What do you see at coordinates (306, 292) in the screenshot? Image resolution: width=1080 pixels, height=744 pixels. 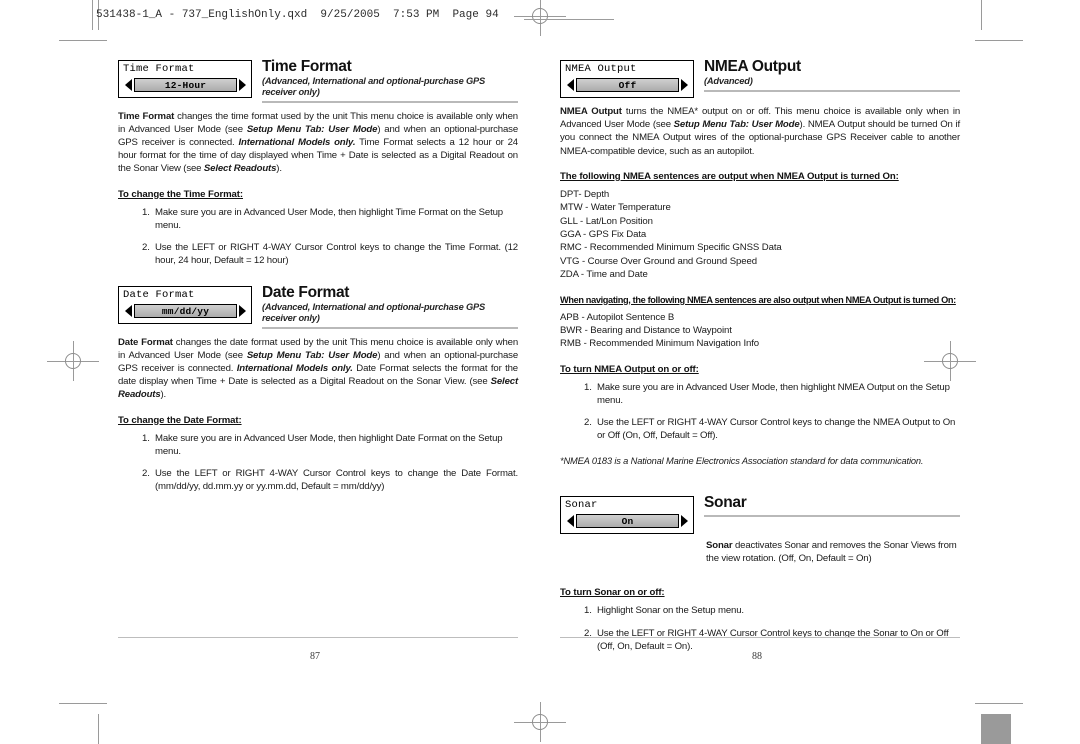 I see `section-title: Date Format` at bounding box center [306, 292].